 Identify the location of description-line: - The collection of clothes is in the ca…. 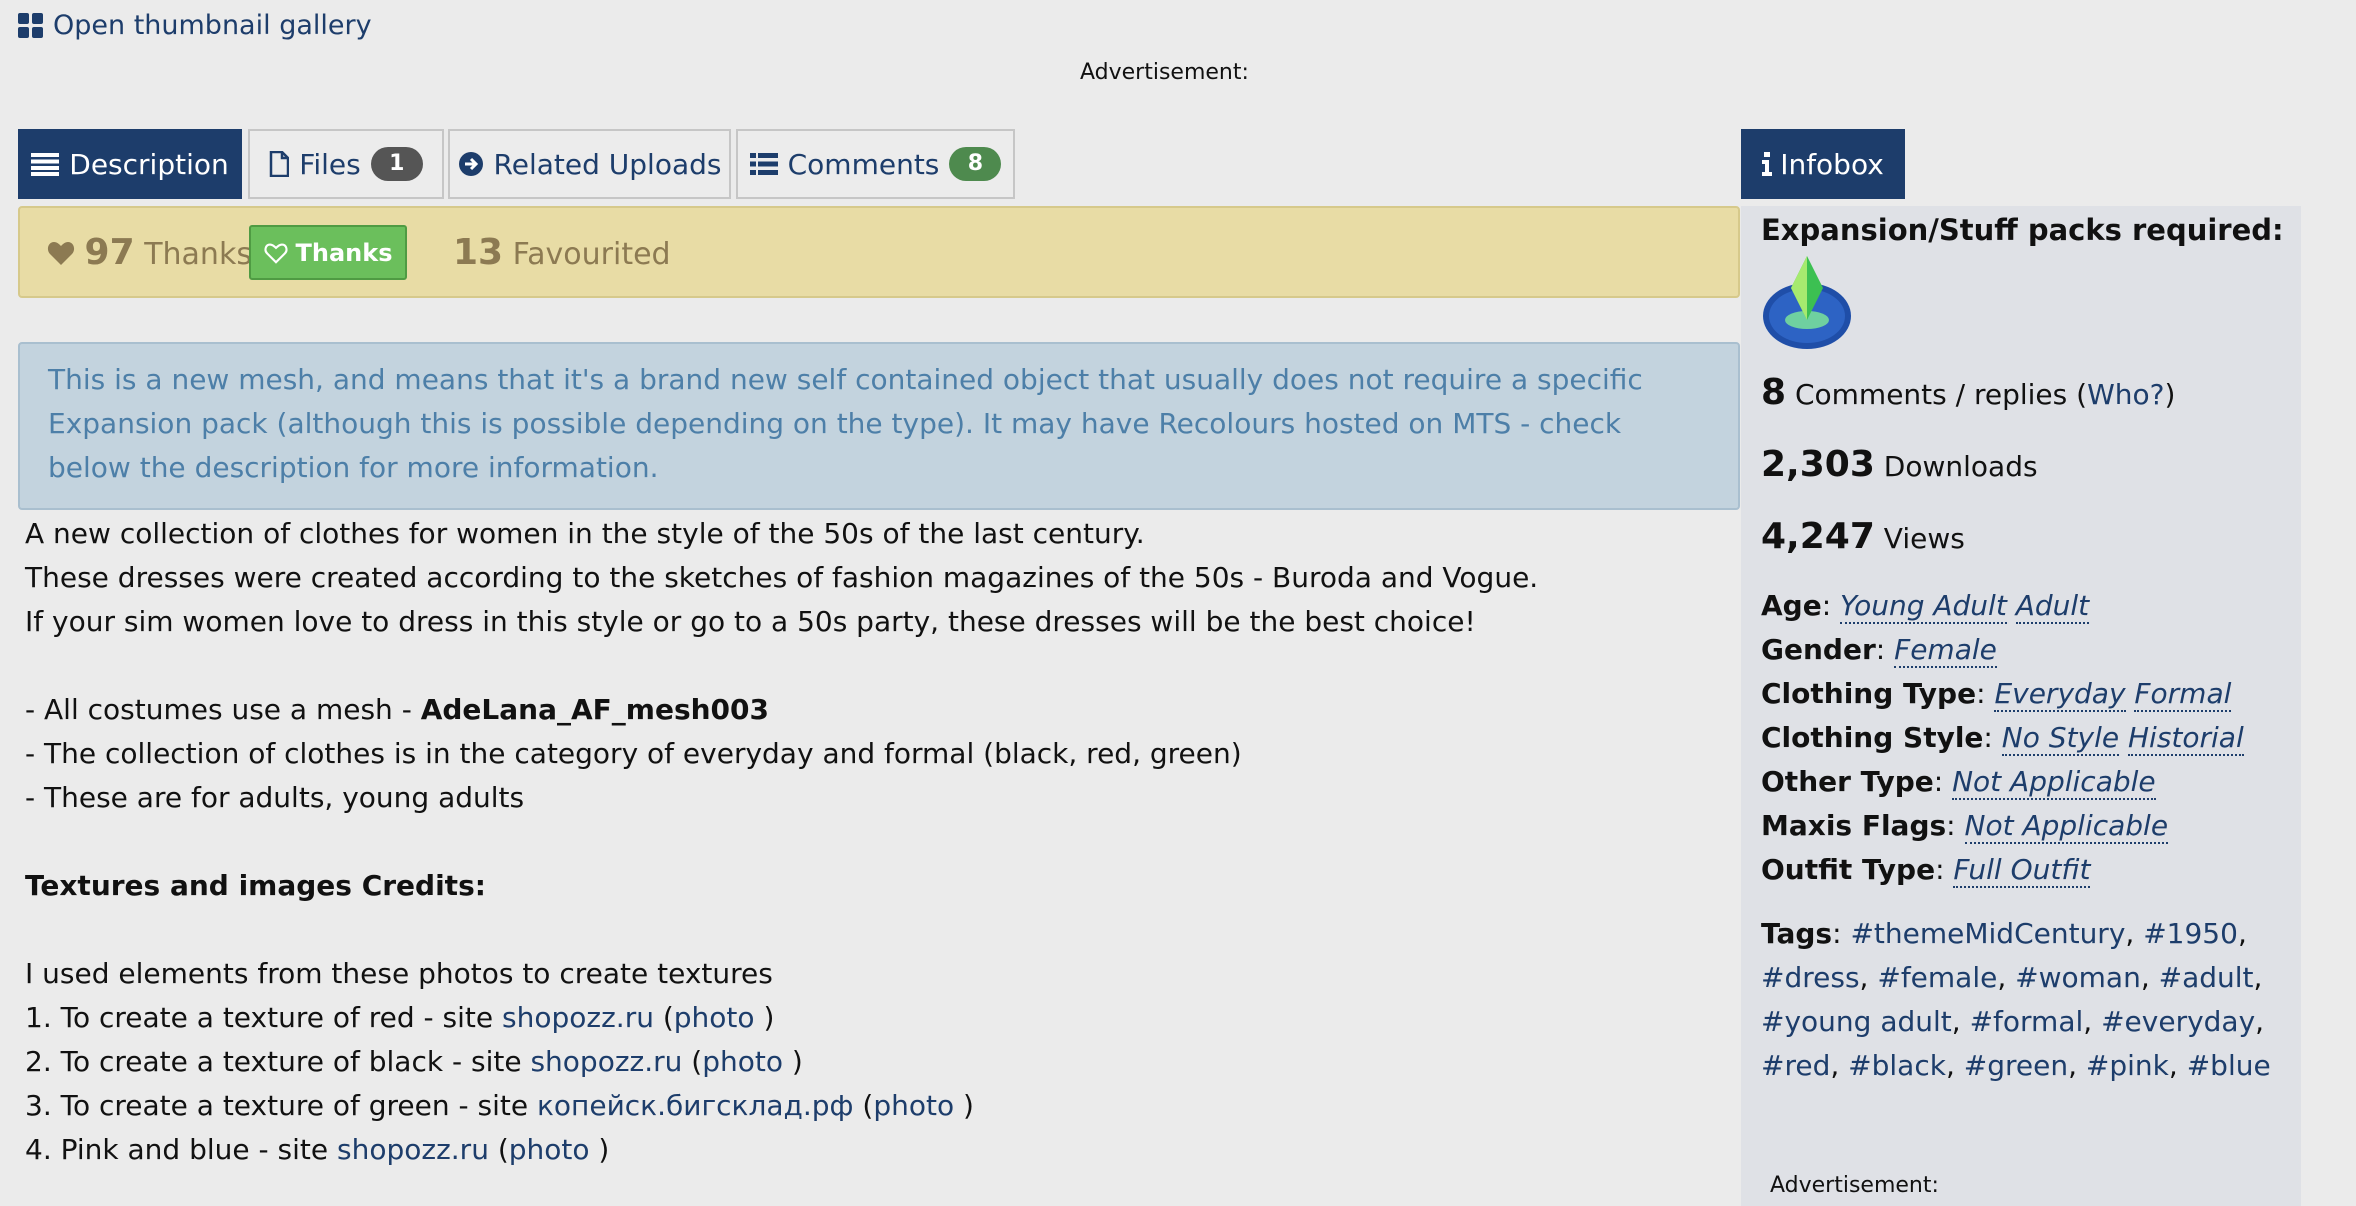
(633, 753).